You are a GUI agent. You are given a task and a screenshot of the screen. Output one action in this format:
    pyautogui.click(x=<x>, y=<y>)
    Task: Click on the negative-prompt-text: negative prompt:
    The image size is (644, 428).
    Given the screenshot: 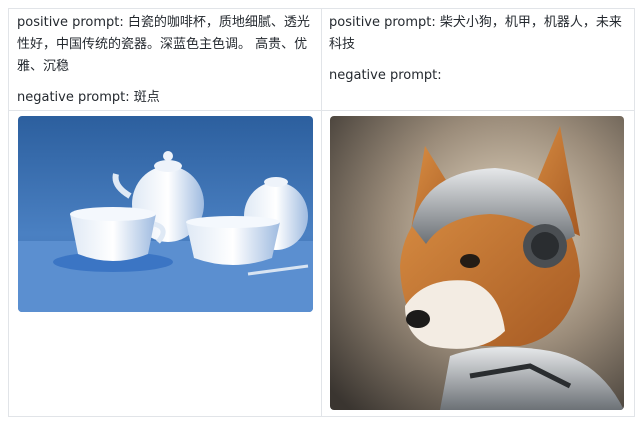 What is the action you would take?
    pyautogui.click(x=385, y=75)
    